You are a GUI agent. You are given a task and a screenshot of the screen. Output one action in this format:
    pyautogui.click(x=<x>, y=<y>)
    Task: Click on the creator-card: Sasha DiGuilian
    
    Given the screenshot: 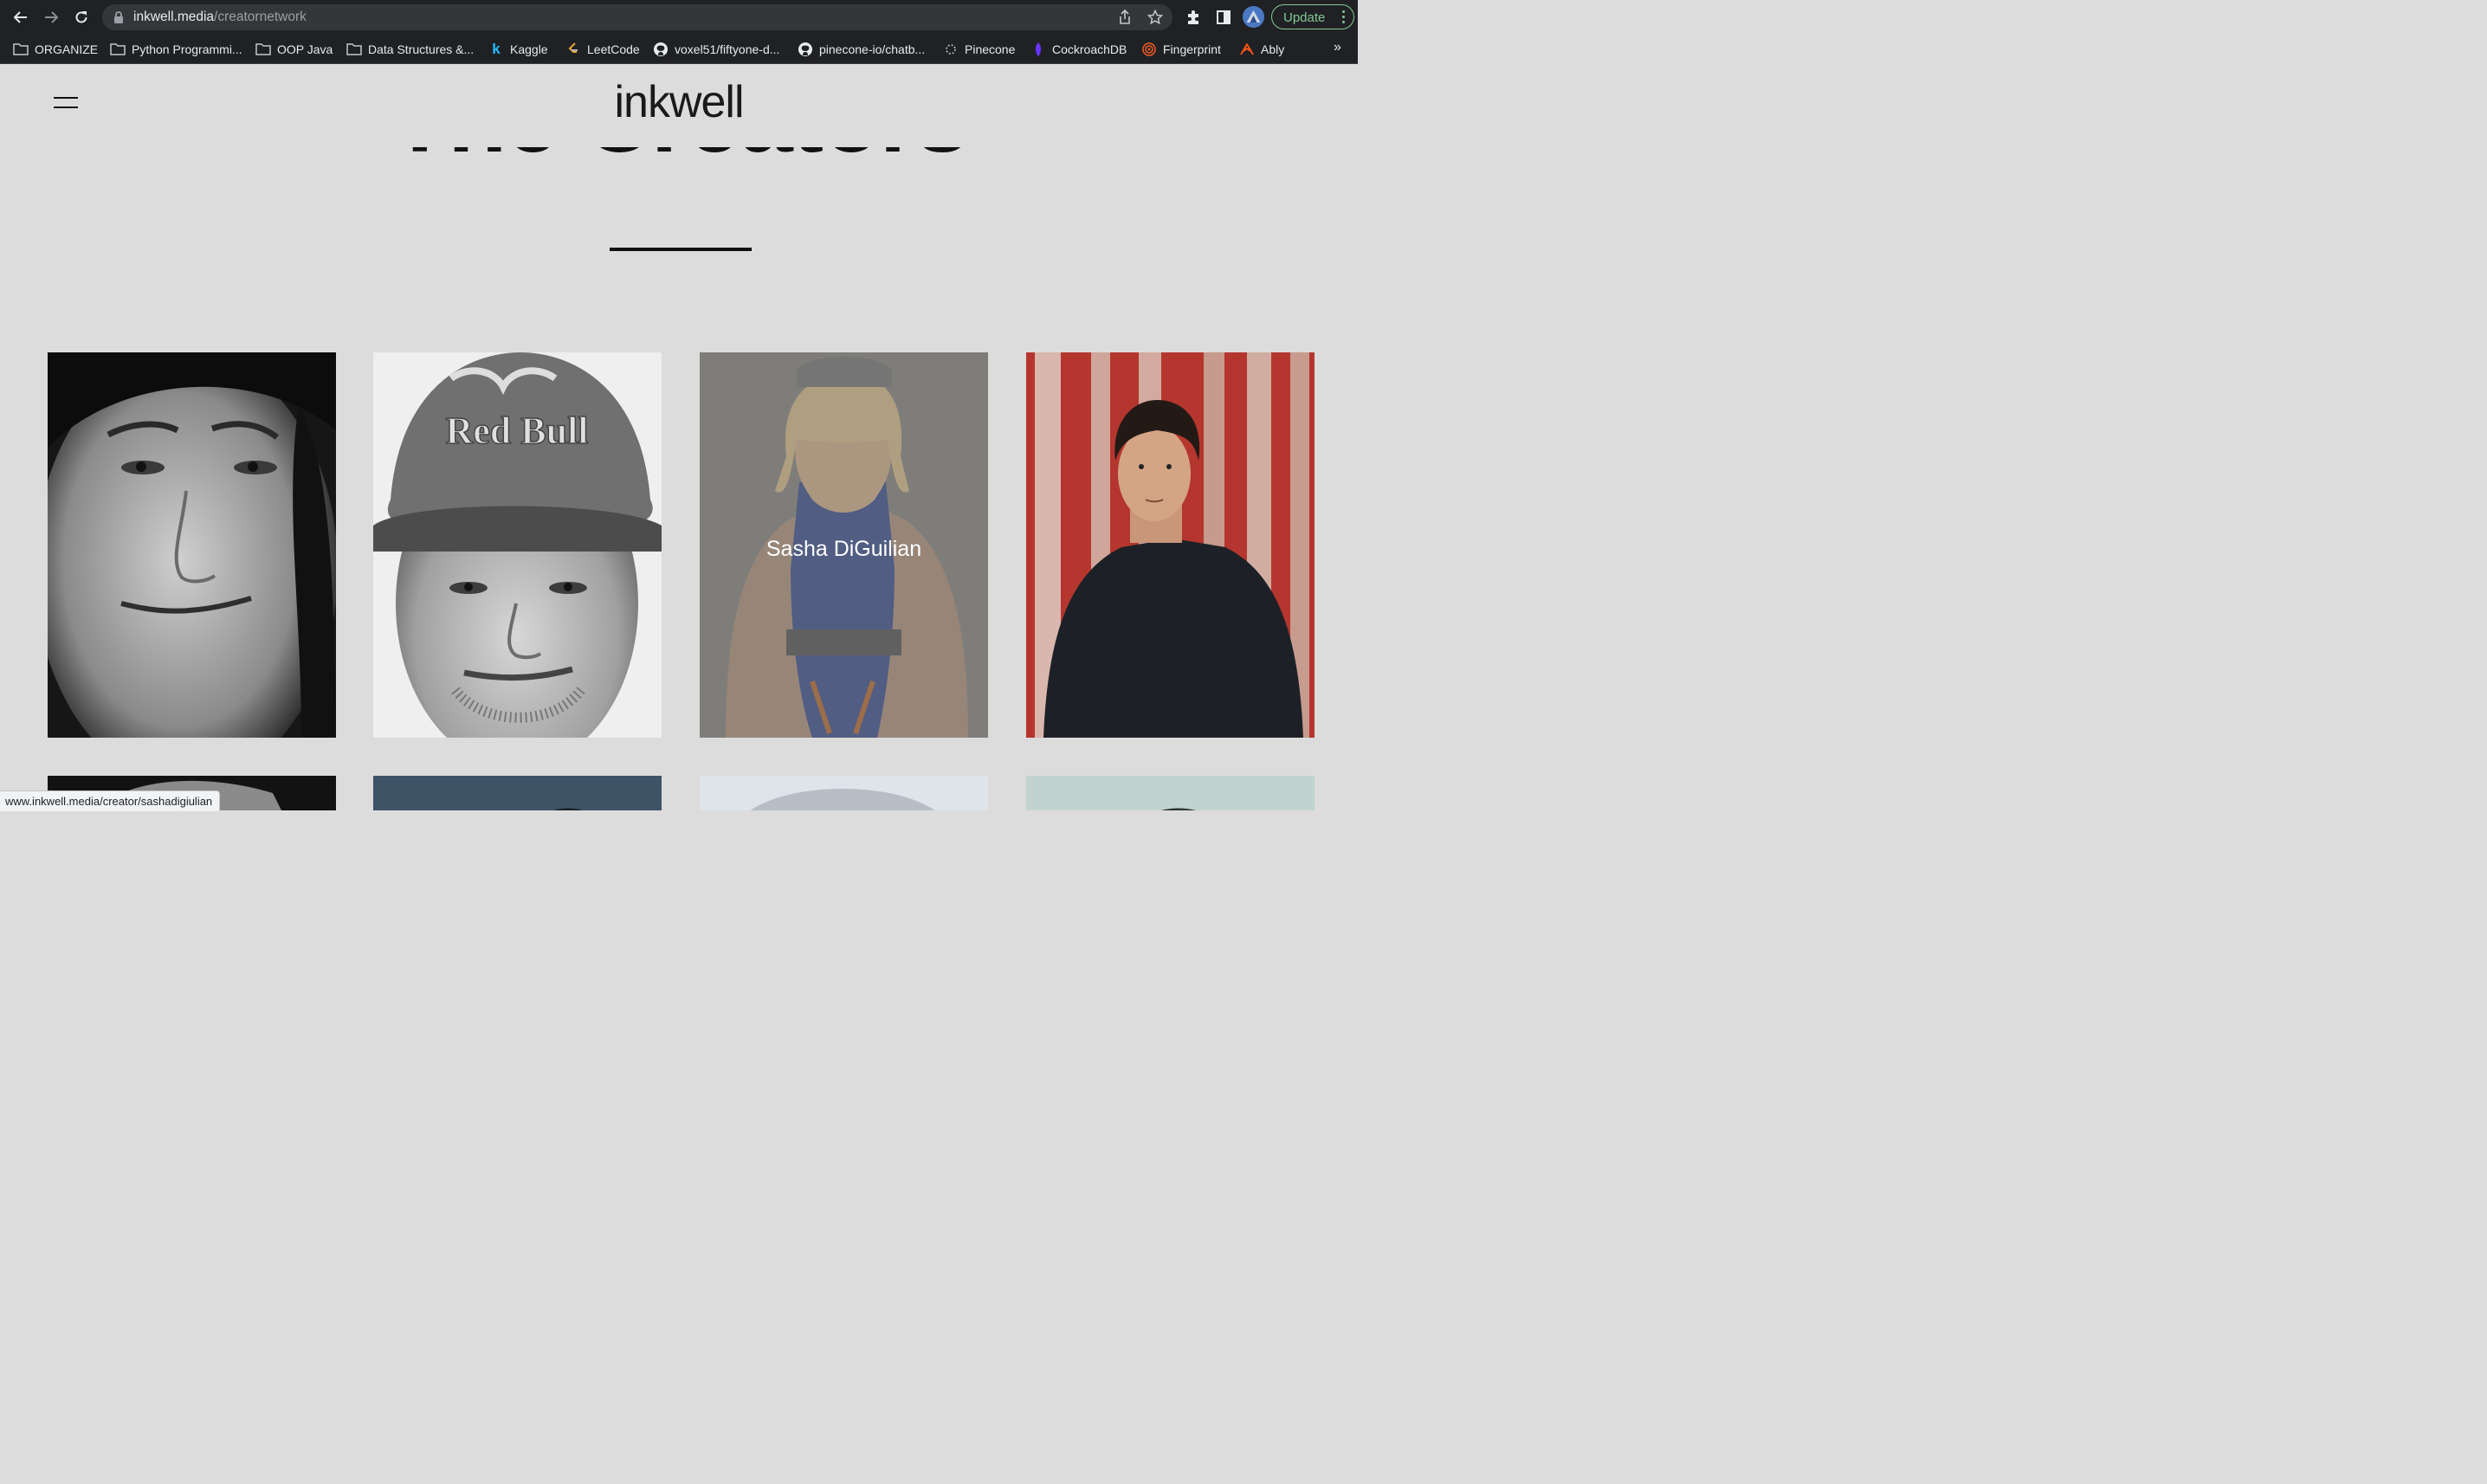 What is the action you would take?
    pyautogui.click(x=844, y=545)
    